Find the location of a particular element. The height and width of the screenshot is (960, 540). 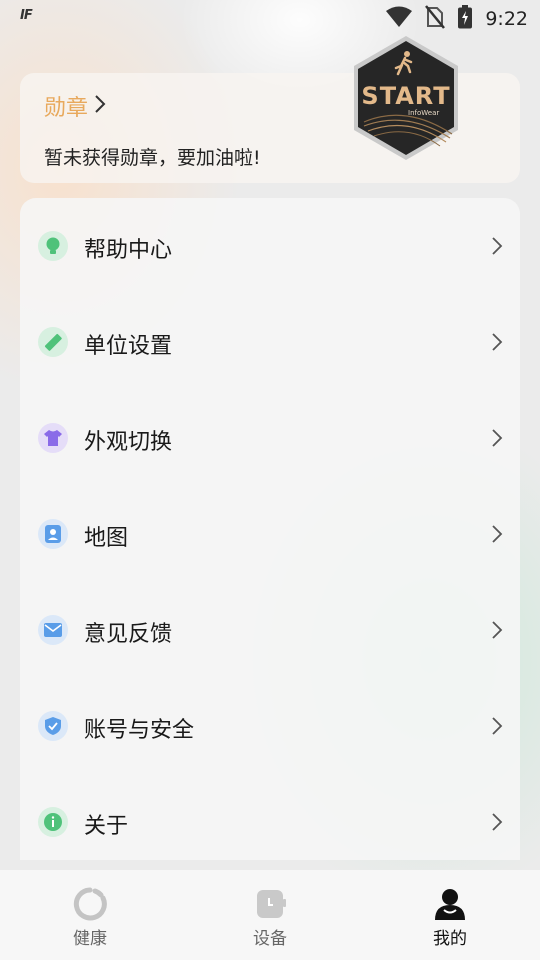

medal-title-link: 勋章 is located at coordinates (75, 106).